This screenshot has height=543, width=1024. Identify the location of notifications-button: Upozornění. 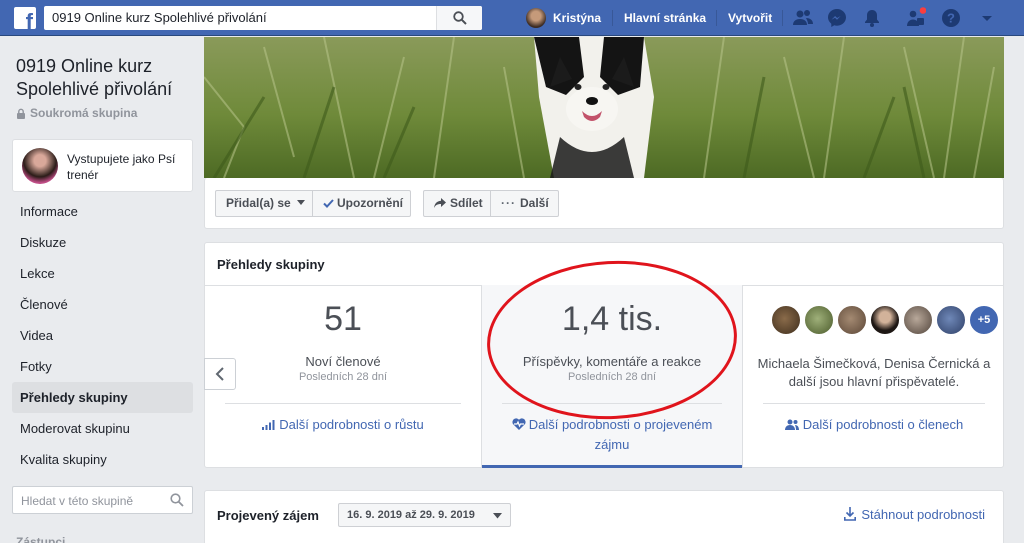
(361, 203).